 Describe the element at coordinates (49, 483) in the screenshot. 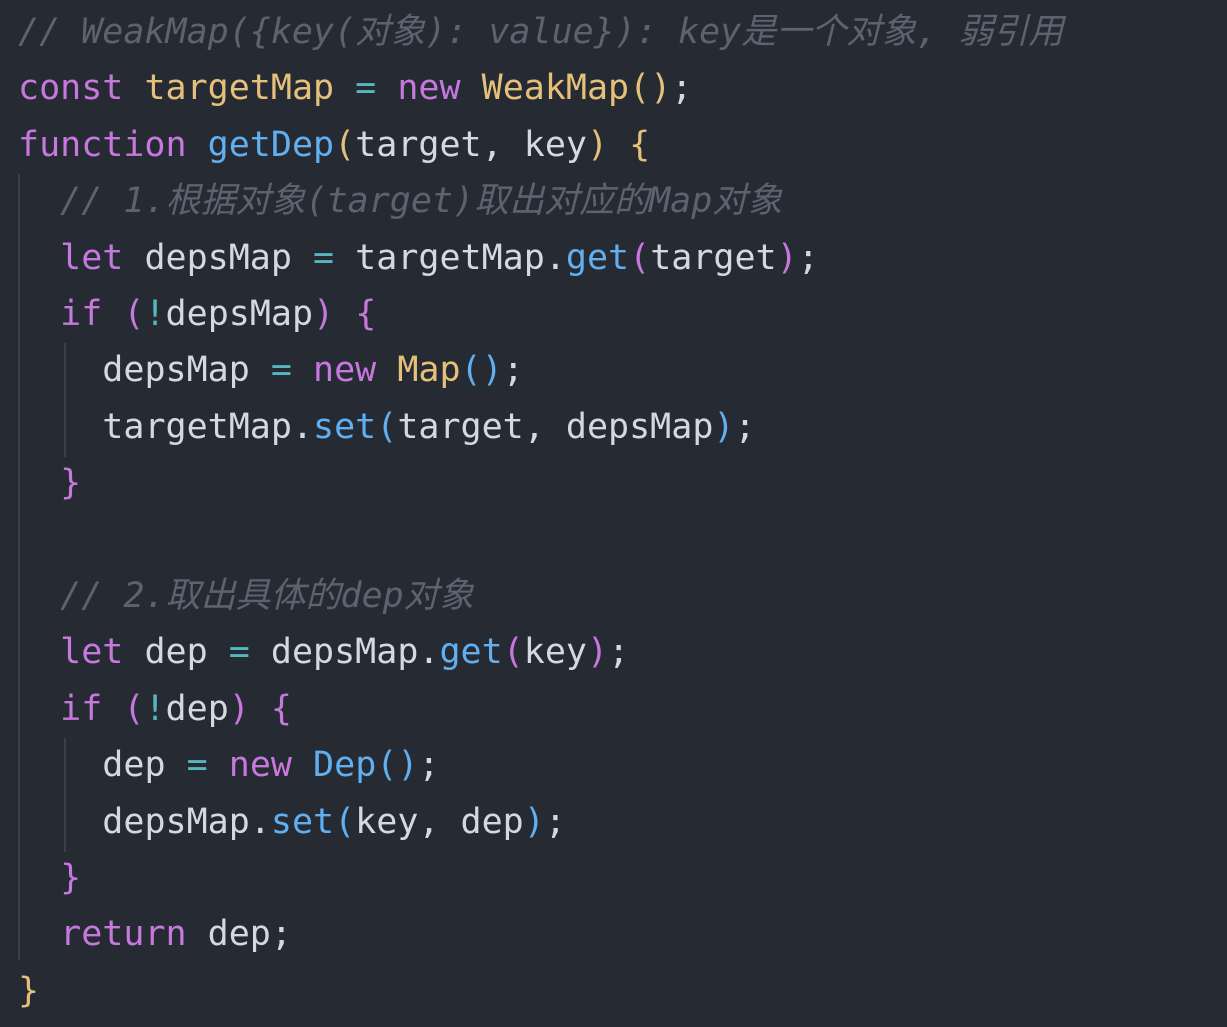

I see `code-line-9: }` at that location.